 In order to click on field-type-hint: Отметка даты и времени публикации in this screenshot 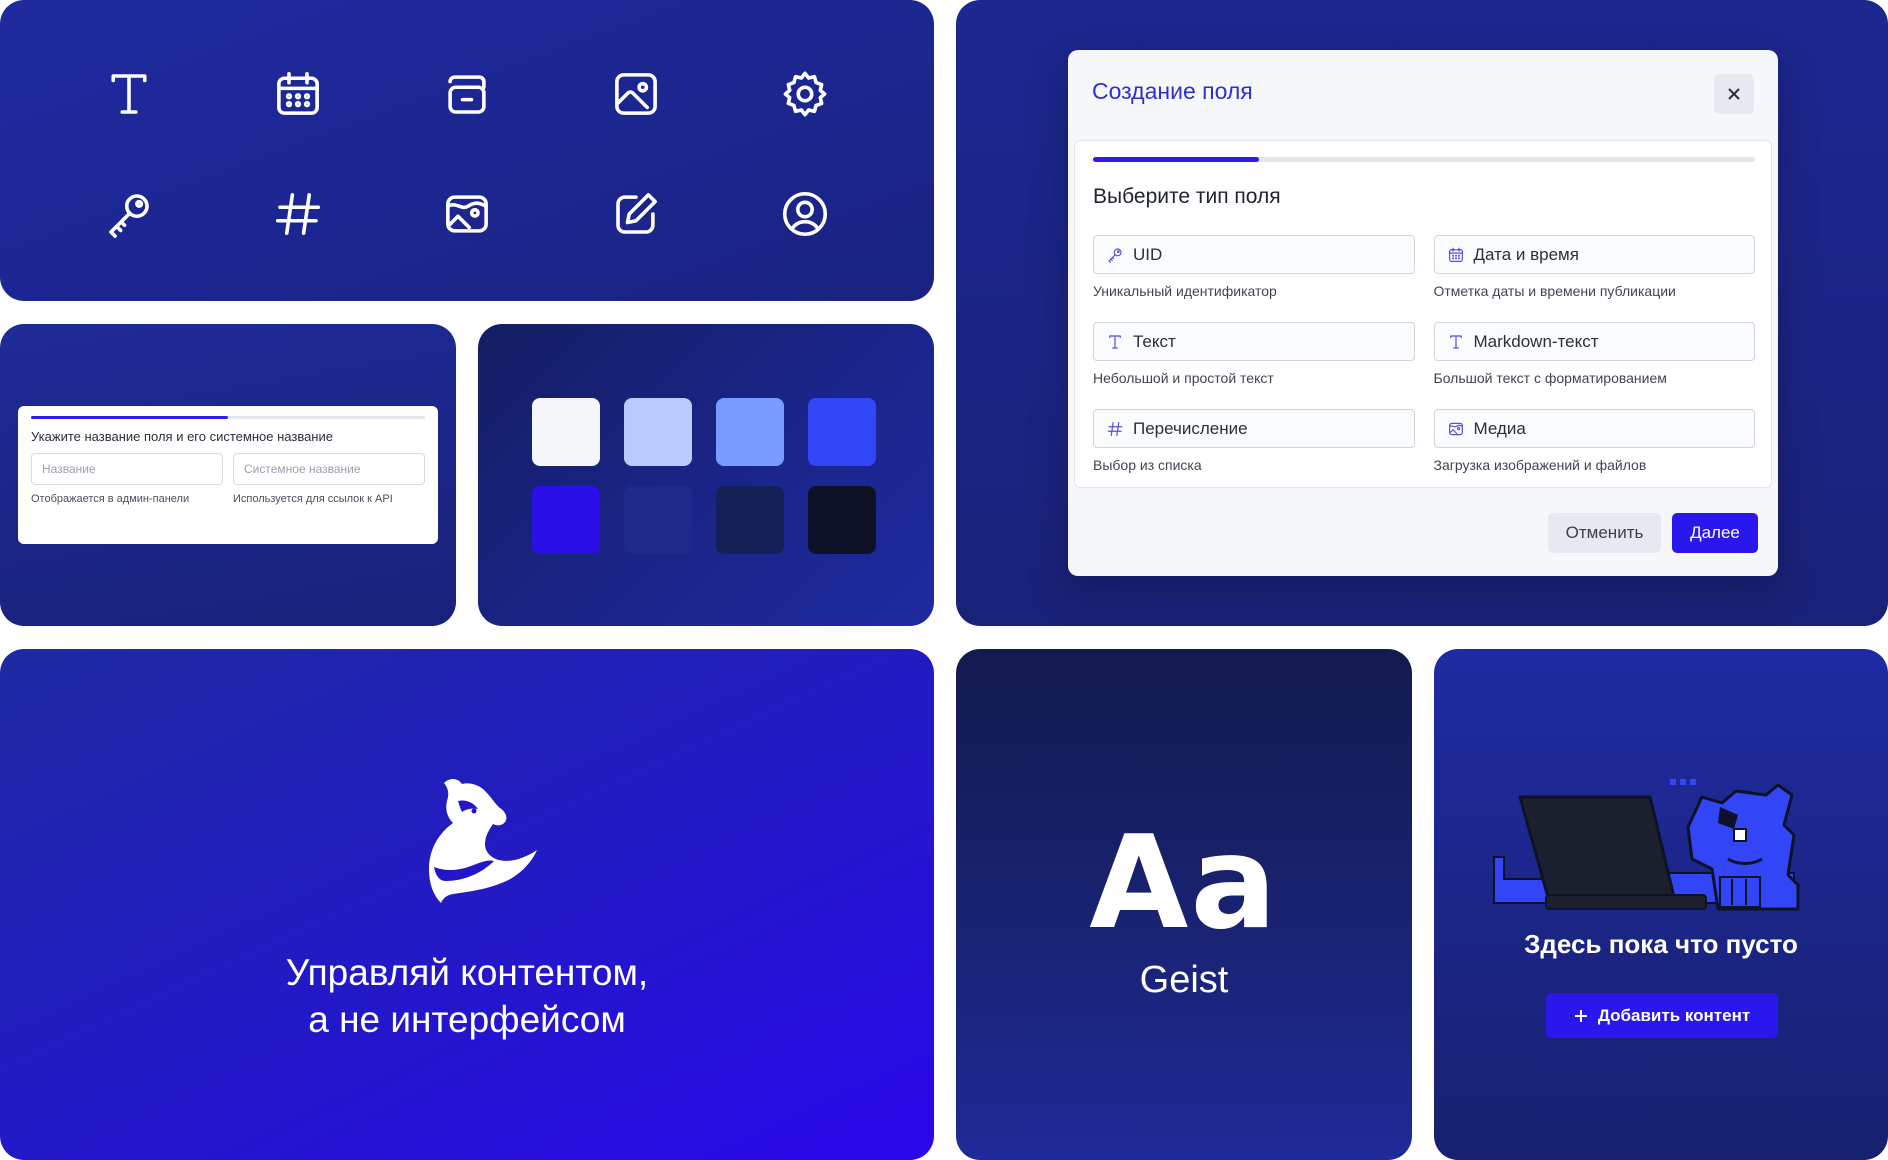, I will do `click(1554, 291)`.